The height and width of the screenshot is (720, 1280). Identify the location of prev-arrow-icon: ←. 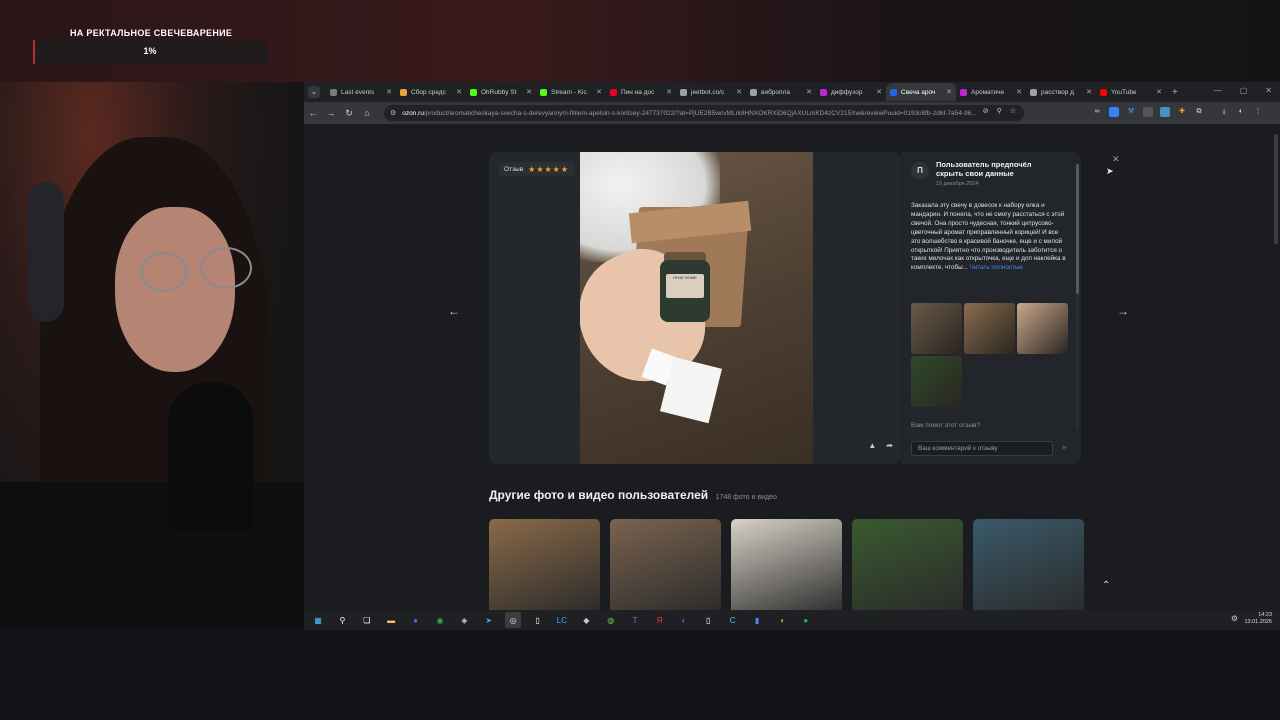
(454, 311).